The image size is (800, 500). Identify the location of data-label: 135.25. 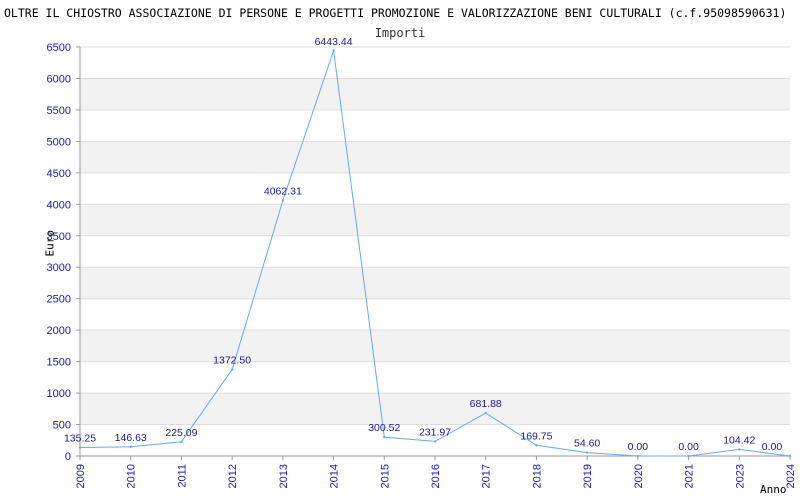
(80, 438).